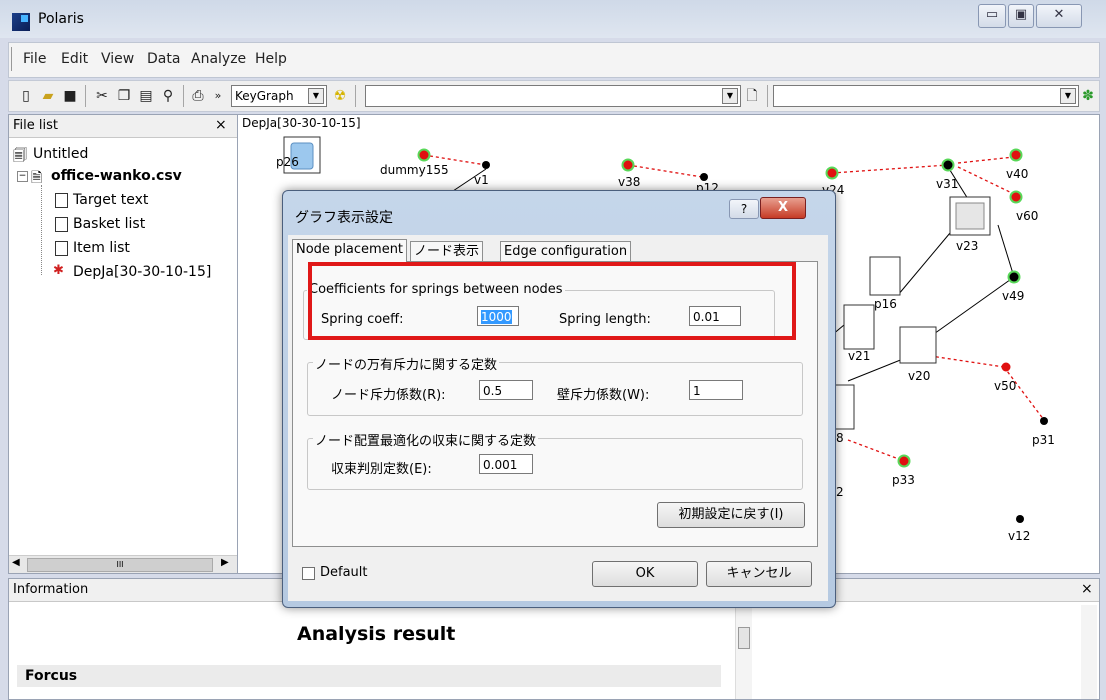 The height and width of the screenshot is (700, 1106). I want to click on maximize-button: ▣, so click(1021, 16).